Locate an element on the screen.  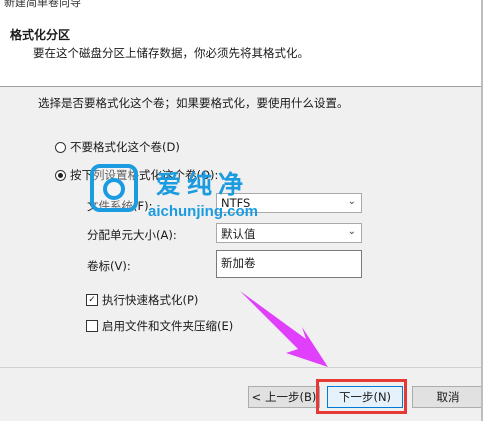
title-bar: 新建简单卷向导 is located at coordinates (241, 7).